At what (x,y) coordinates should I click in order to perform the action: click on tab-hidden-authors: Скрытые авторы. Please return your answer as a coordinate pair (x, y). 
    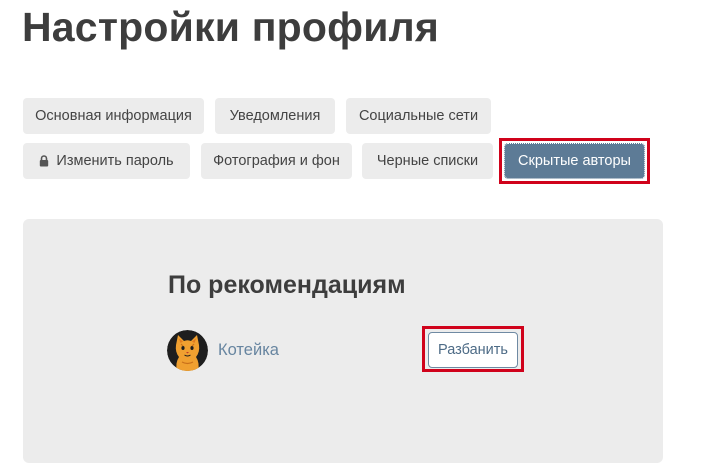
    Looking at the image, I should click on (574, 161).